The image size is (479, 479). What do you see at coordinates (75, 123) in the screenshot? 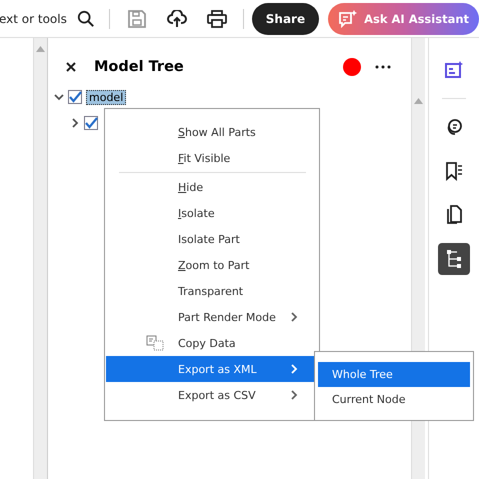
I see `expand-chevron-icon` at bounding box center [75, 123].